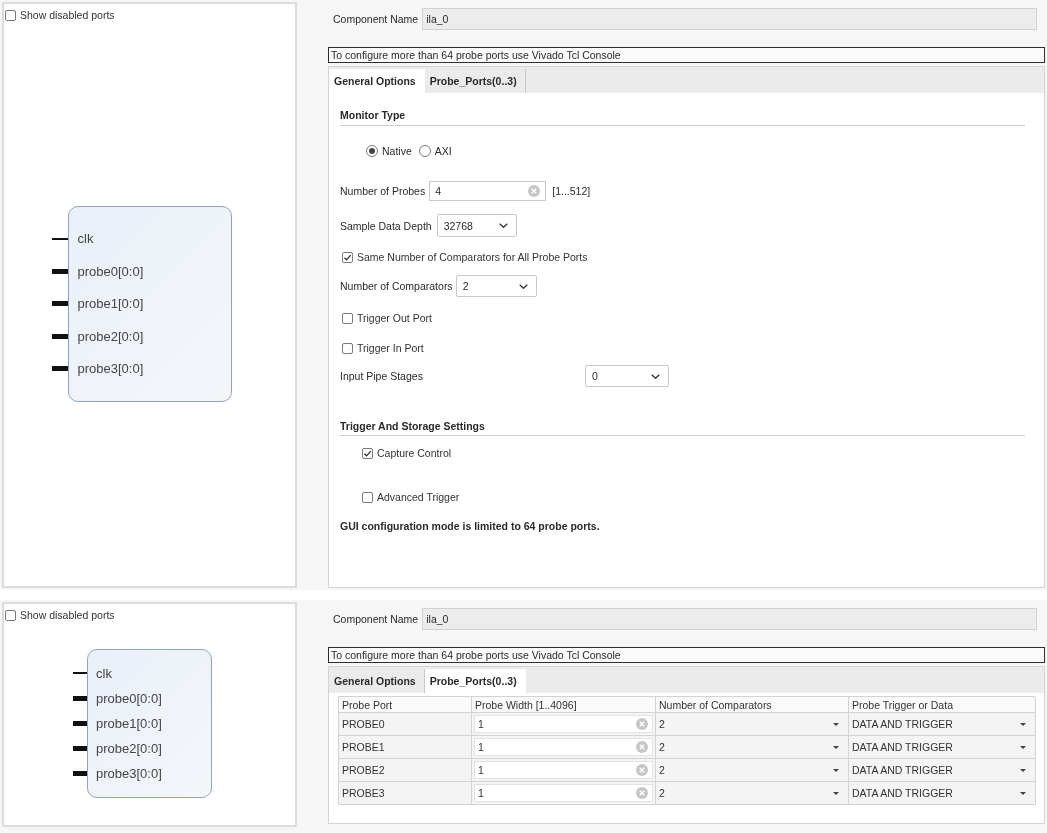 Image resolution: width=1047 pixels, height=833 pixels. What do you see at coordinates (373, 115) in the screenshot?
I see `section-heading: Monitor Type` at bounding box center [373, 115].